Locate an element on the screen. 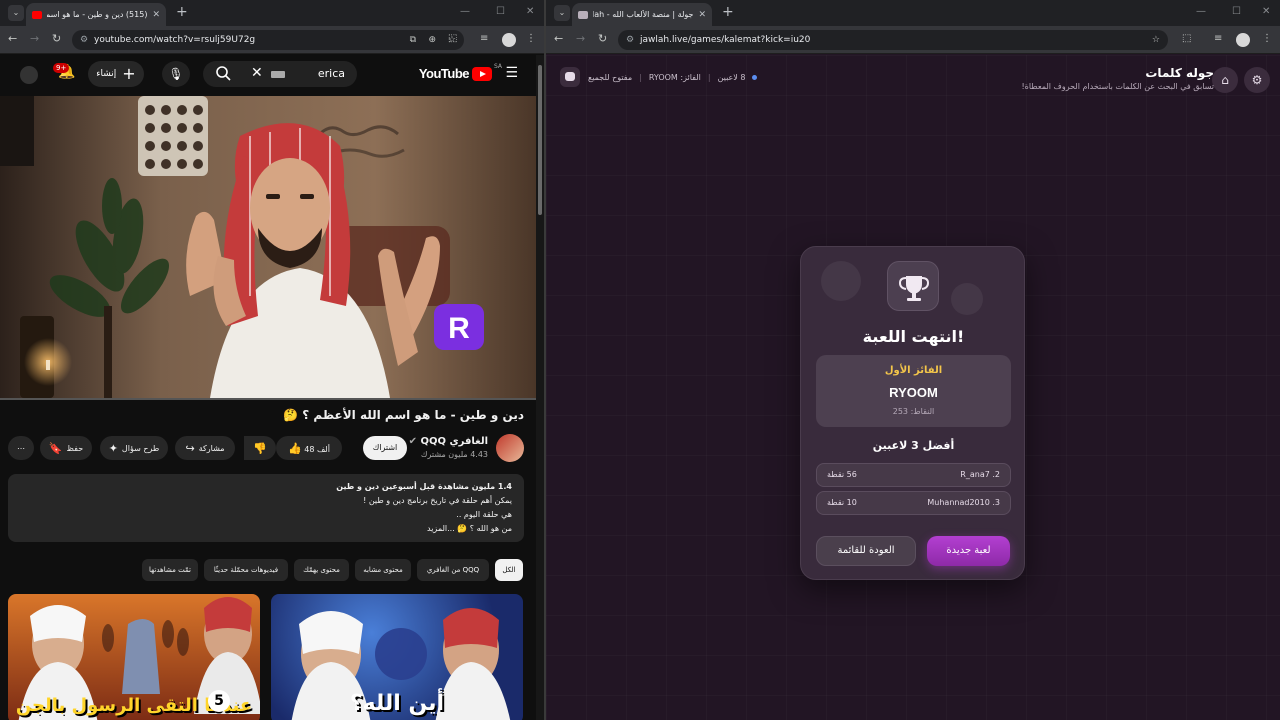 The width and height of the screenshot is (1280, 720). subscriber-count: 4.43 مليون مشترك is located at coordinates (454, 454).